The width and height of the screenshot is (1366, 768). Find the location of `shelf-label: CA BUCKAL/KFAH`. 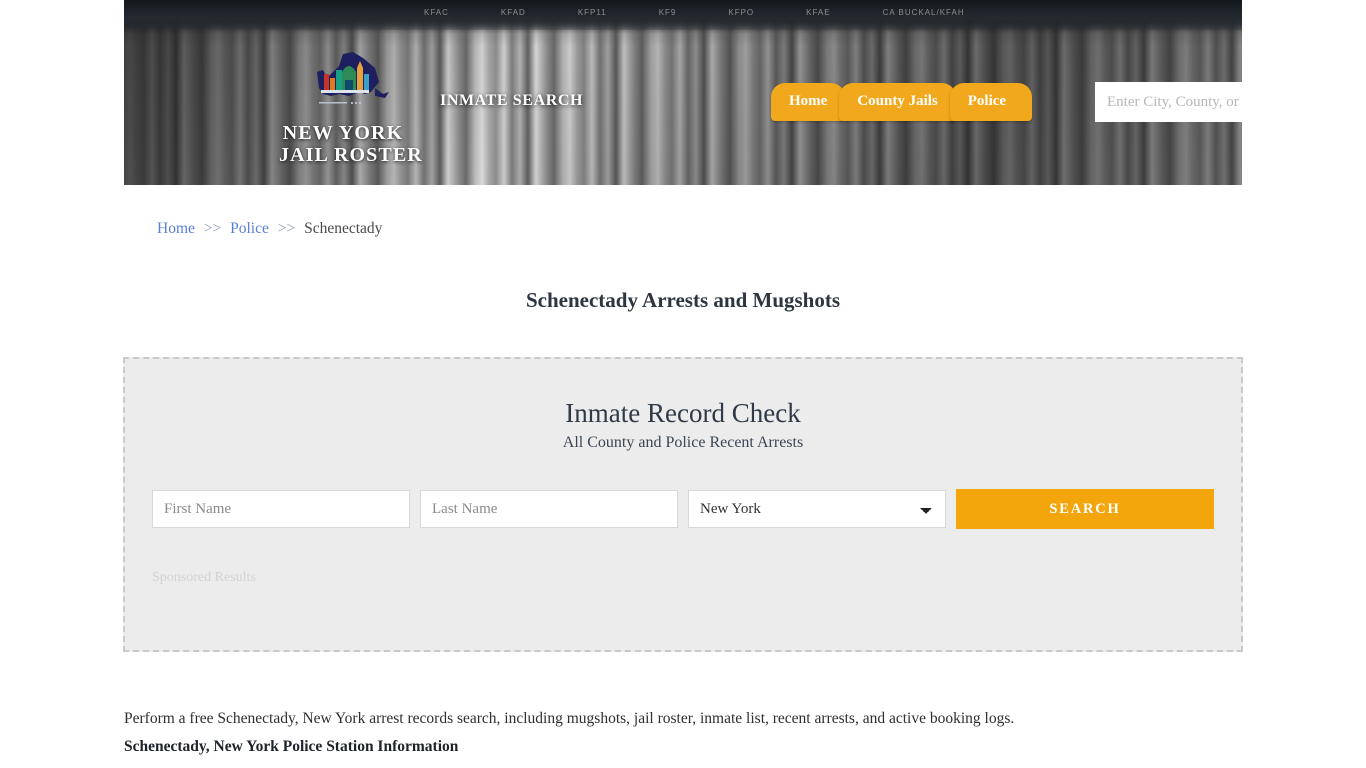

shelf-label: CA BUCKAL/KFAH is located at coordinates (923, 12).